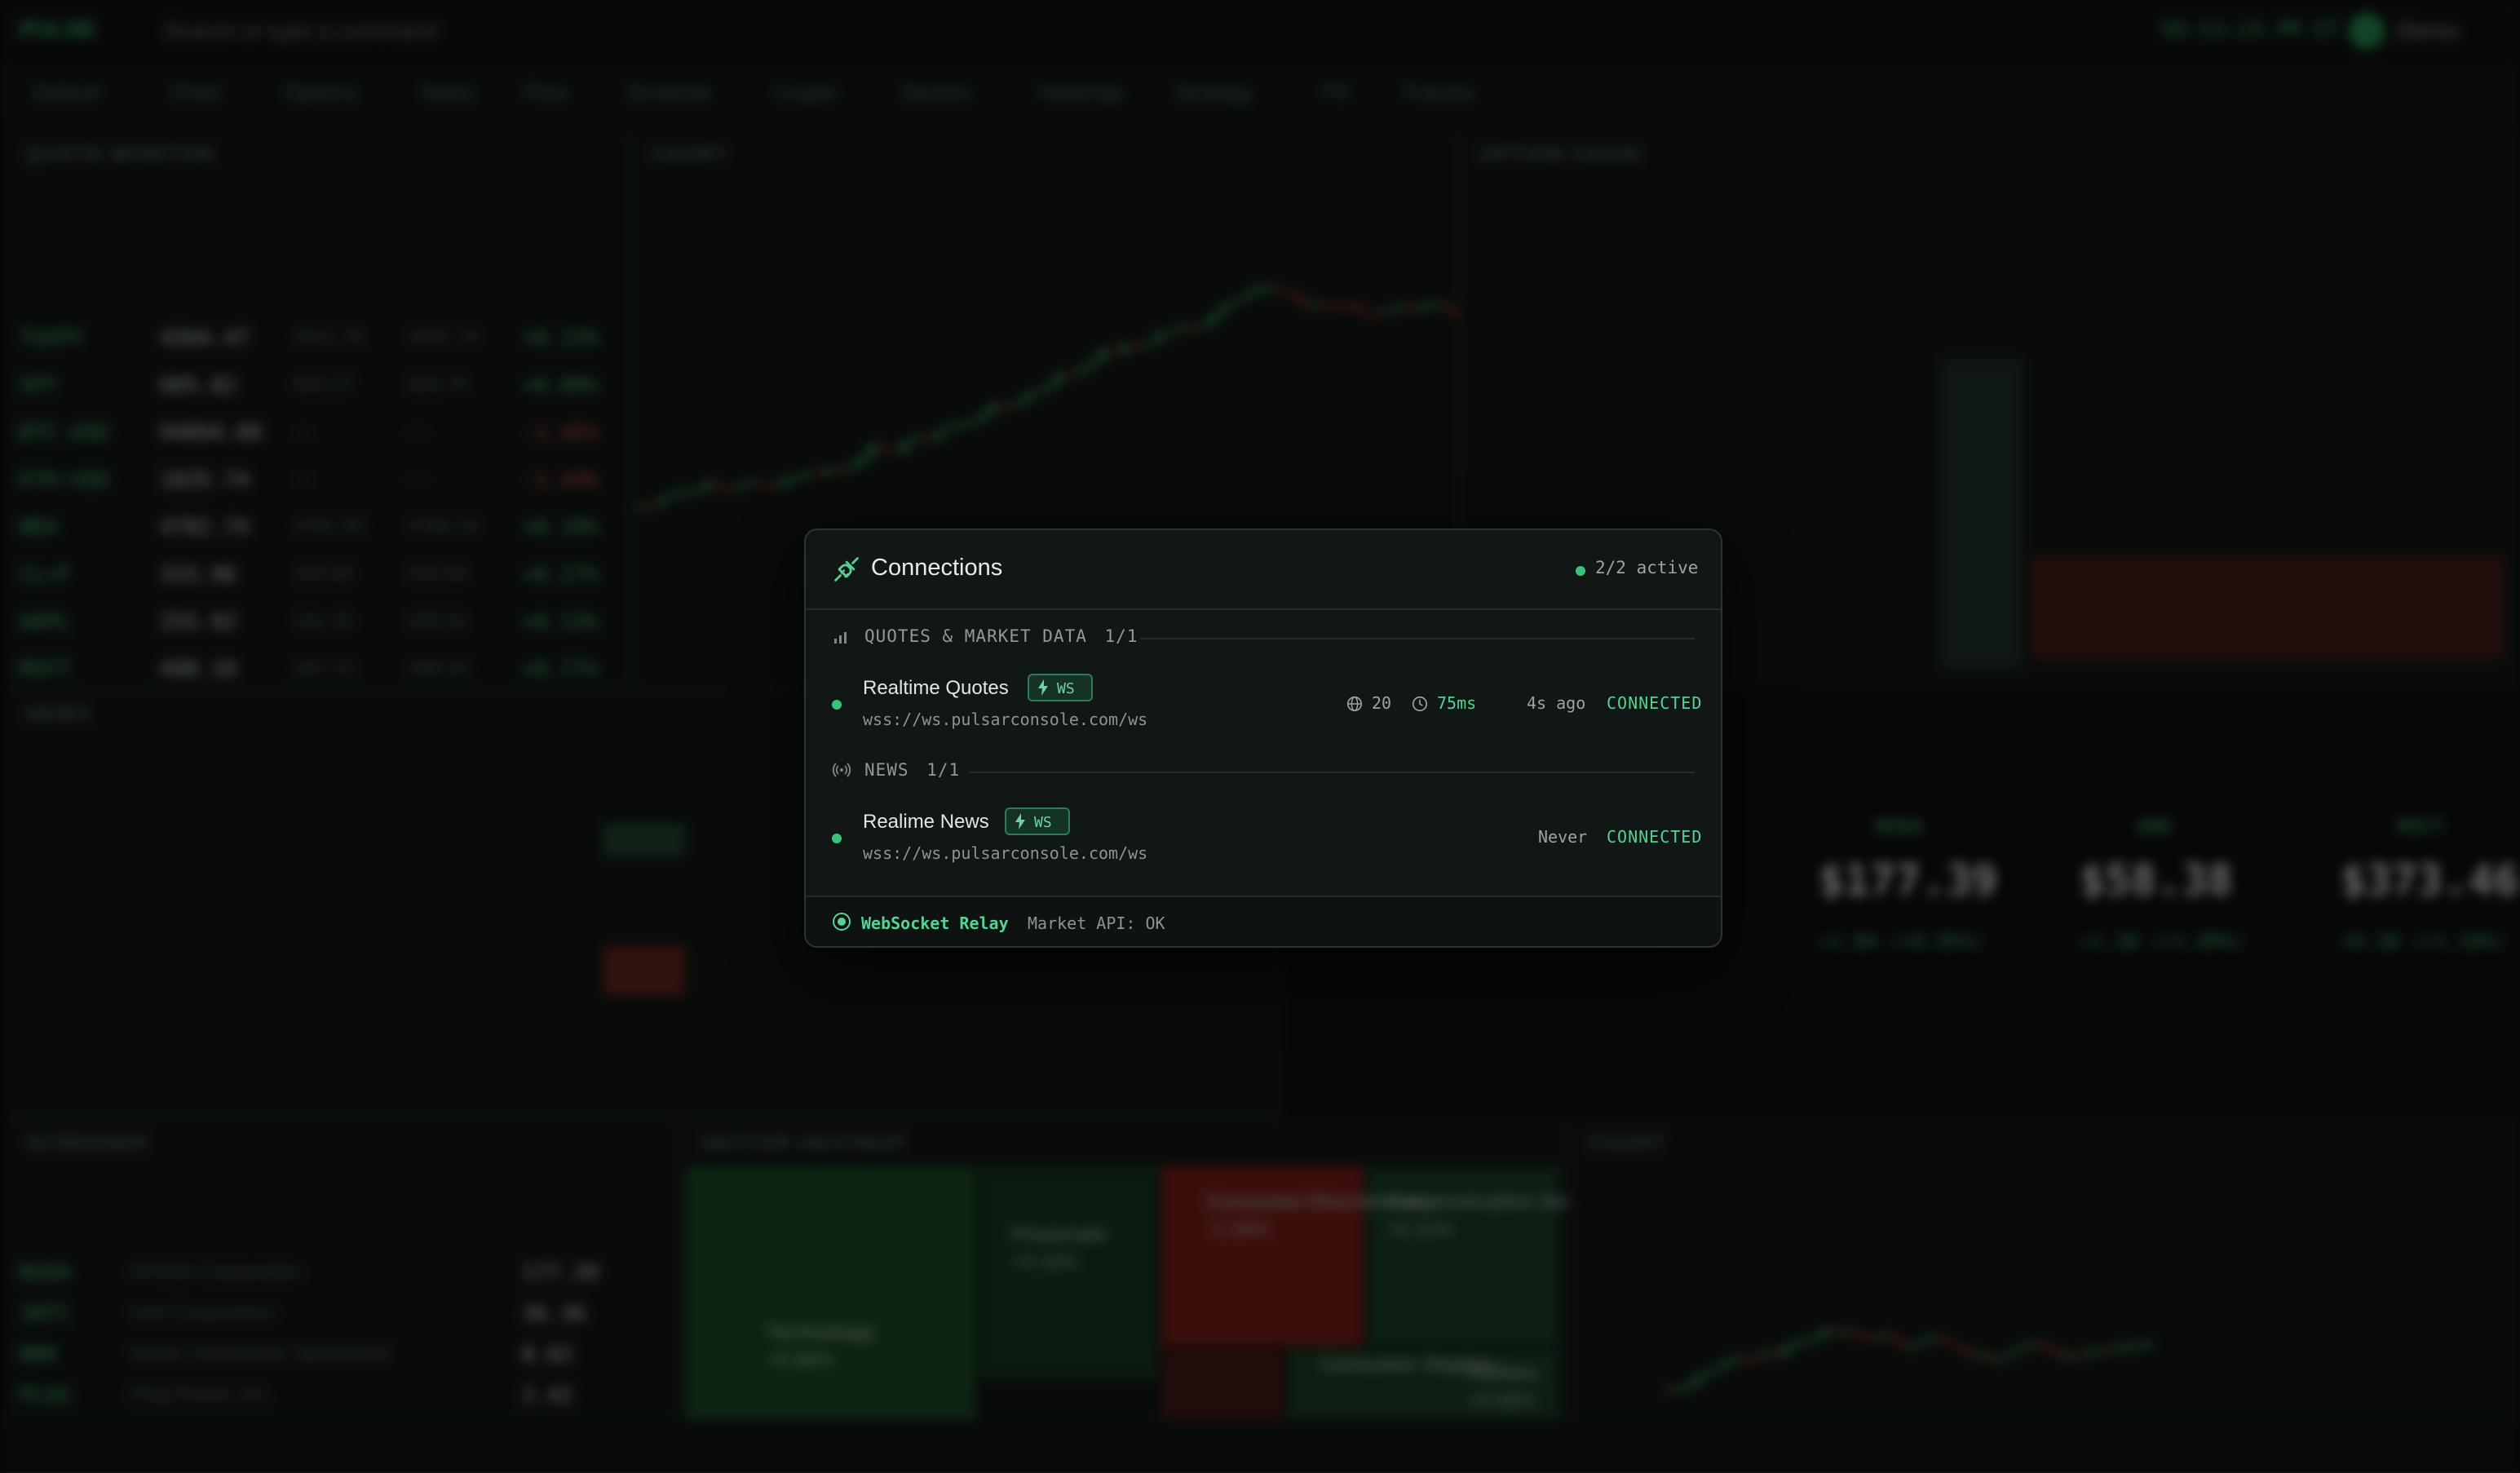  Describe the element at coordinates (1355, 704) in the screenshot. I see `globe-icon` at that location.